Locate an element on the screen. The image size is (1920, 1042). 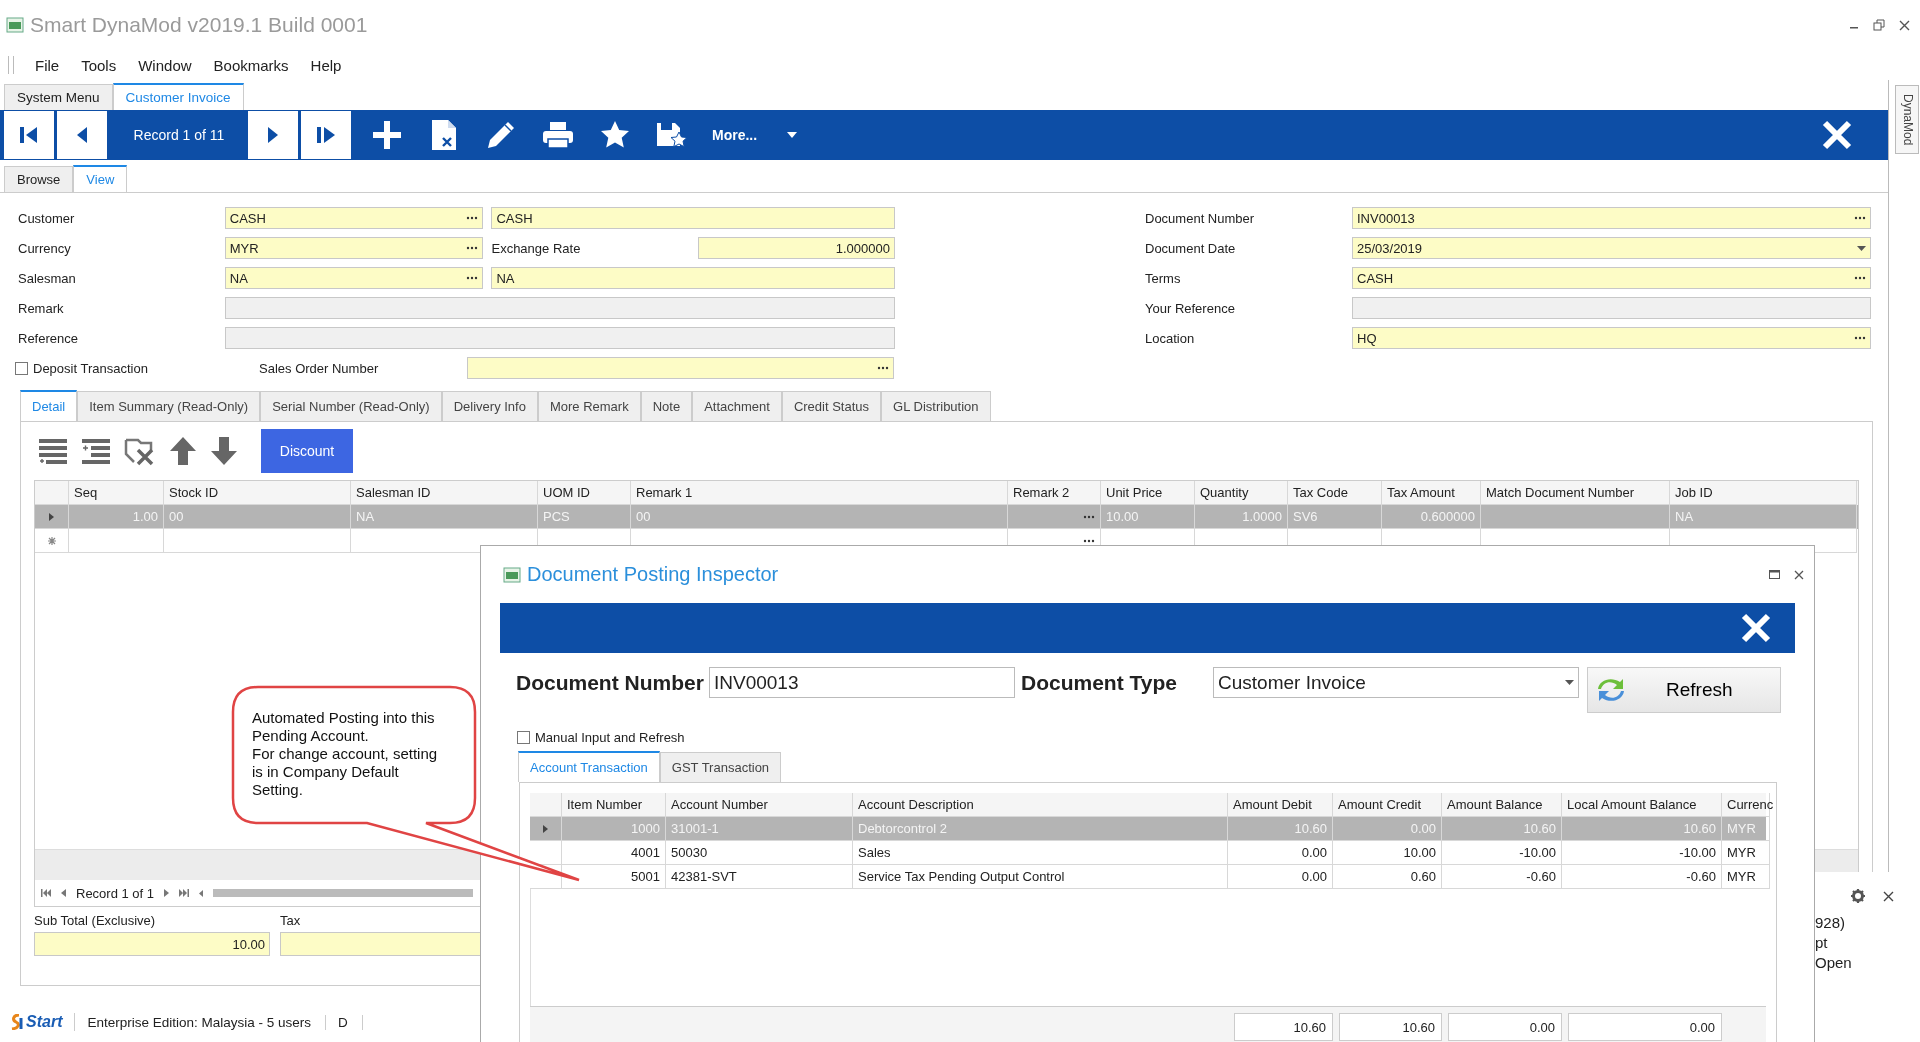
discount-button: Discount is located at coordinates (307, 451).